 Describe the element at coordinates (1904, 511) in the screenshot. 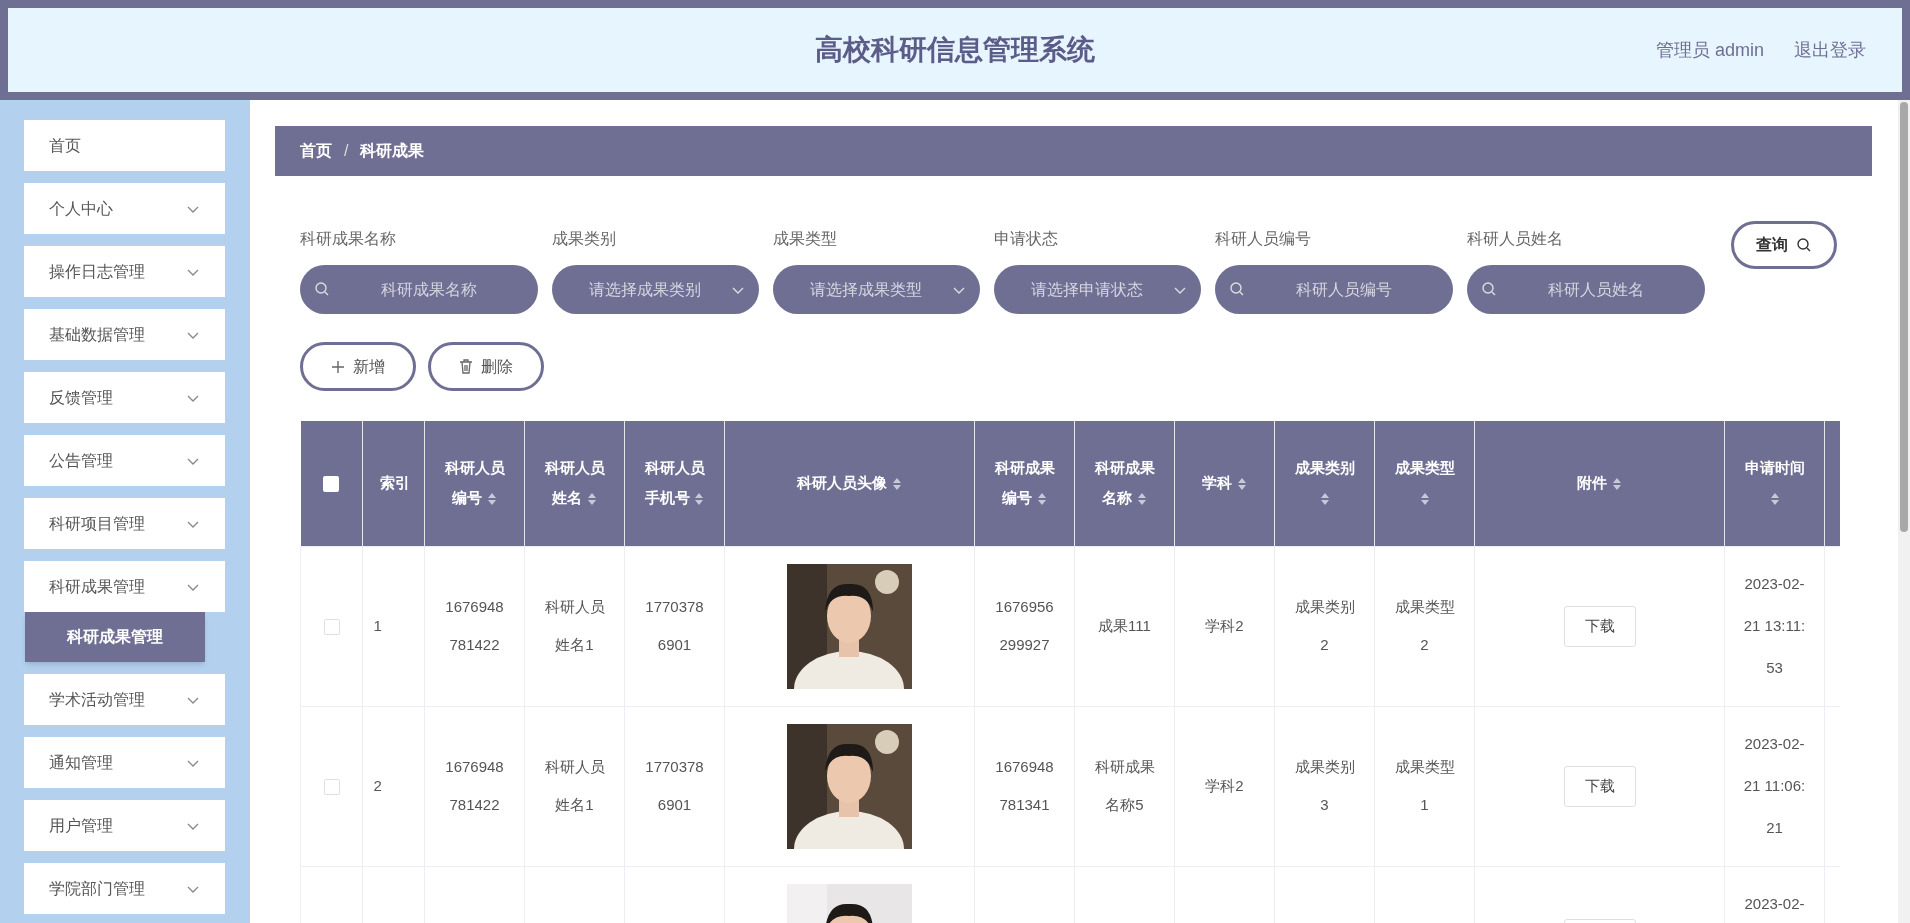

I see `scrollbar` at that location.